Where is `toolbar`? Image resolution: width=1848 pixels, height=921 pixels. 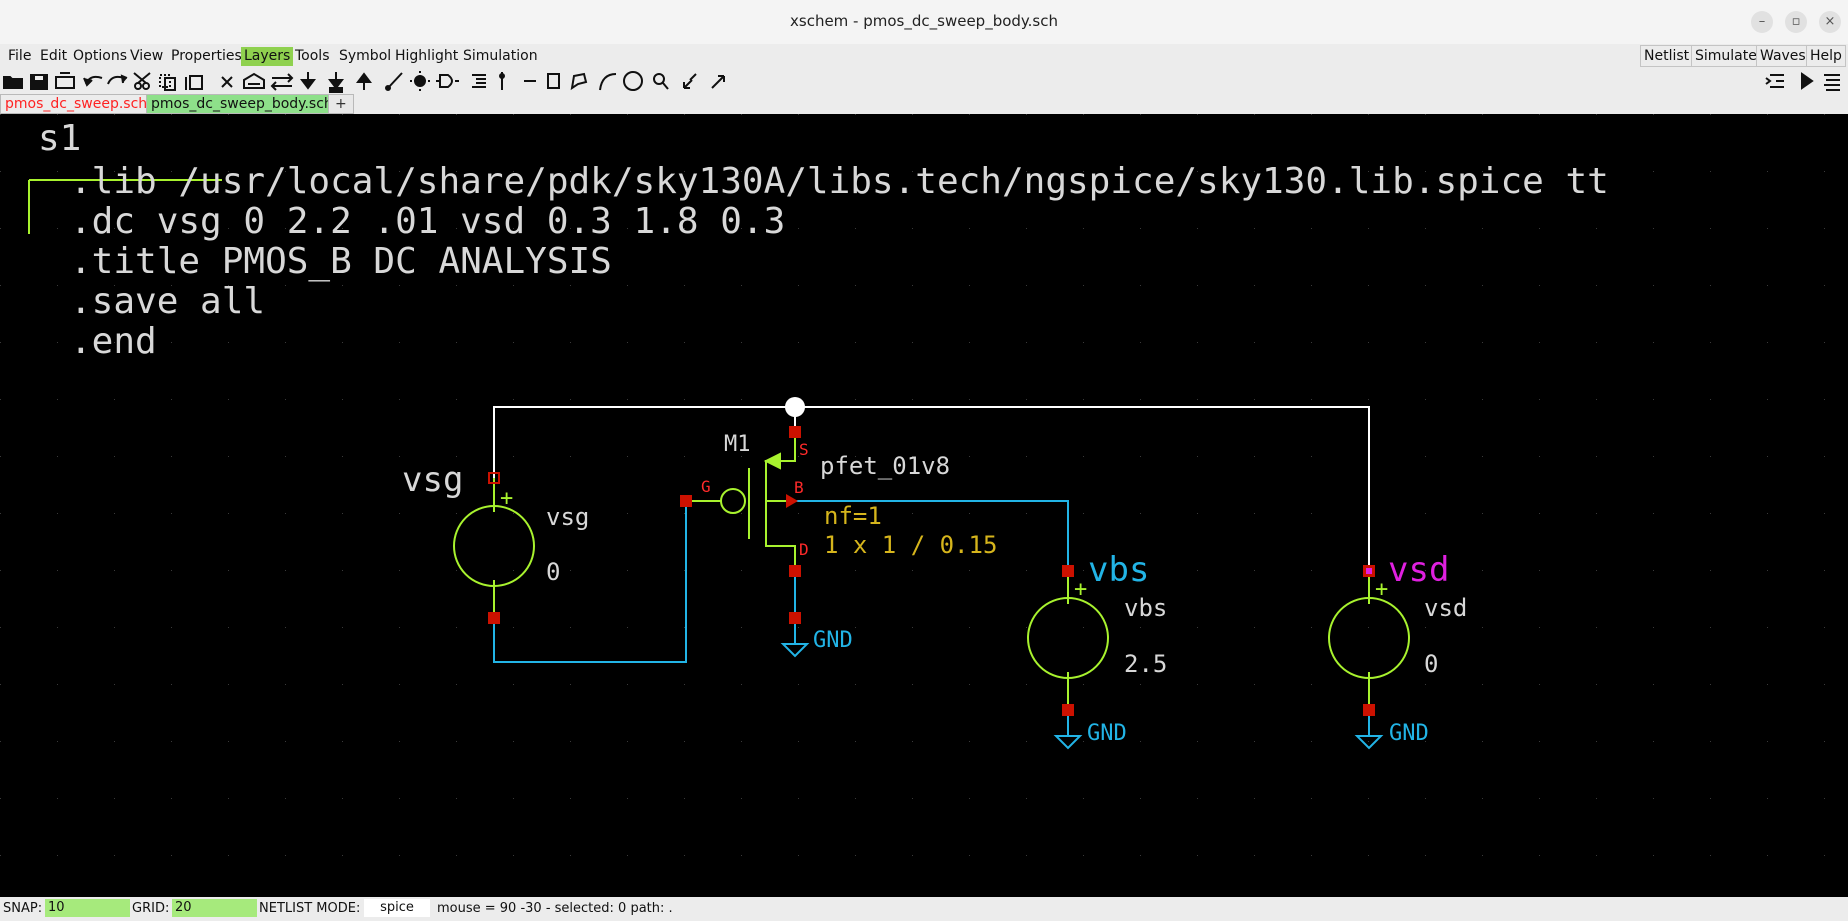 toolbar is located at coordinates (924, 81).